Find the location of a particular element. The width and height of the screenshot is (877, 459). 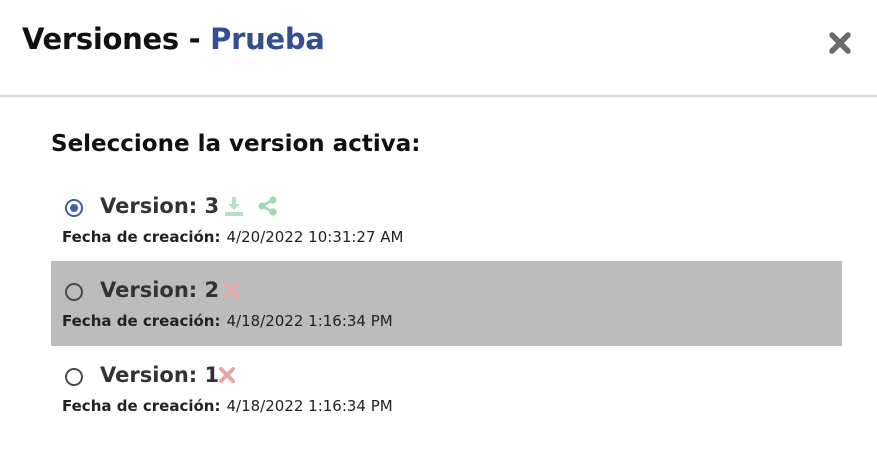

section-title: Seleccione la version activa: is located at coordinates (236, 144).